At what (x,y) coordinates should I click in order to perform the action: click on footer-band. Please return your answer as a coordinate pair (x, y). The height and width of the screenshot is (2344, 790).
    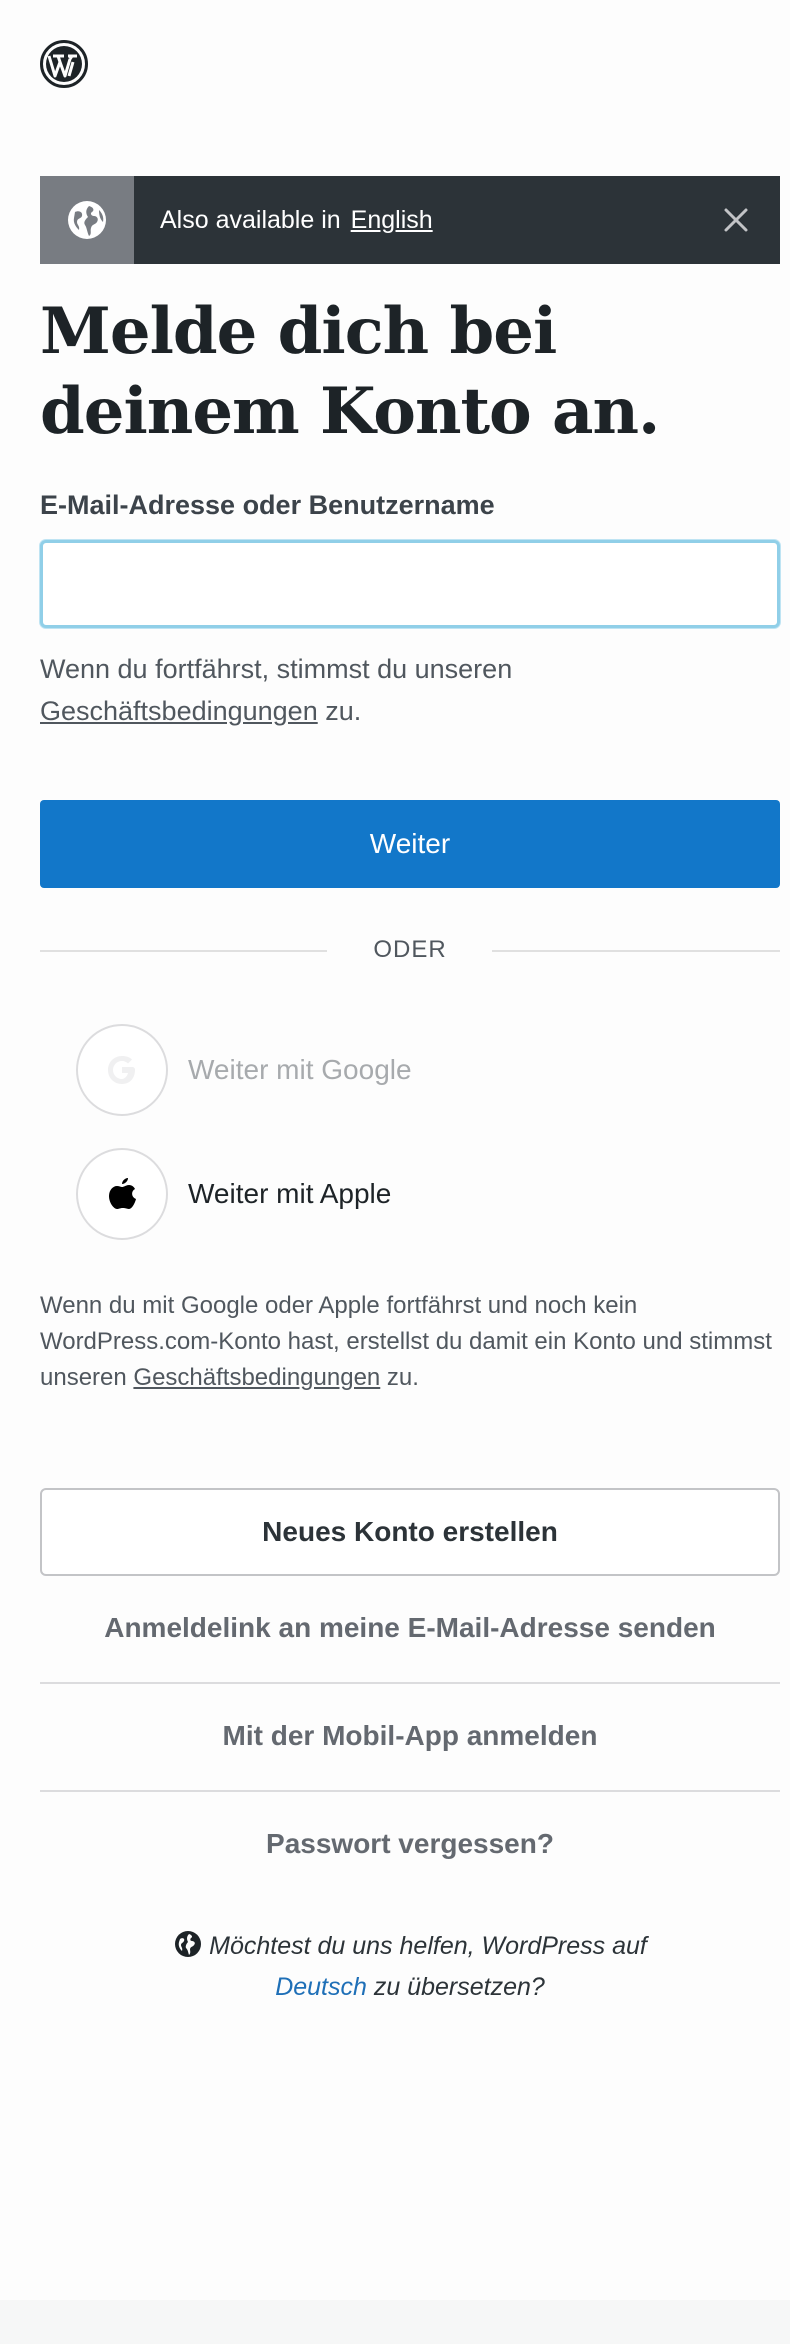
    Looking at the image, I should click on (395, 2322).